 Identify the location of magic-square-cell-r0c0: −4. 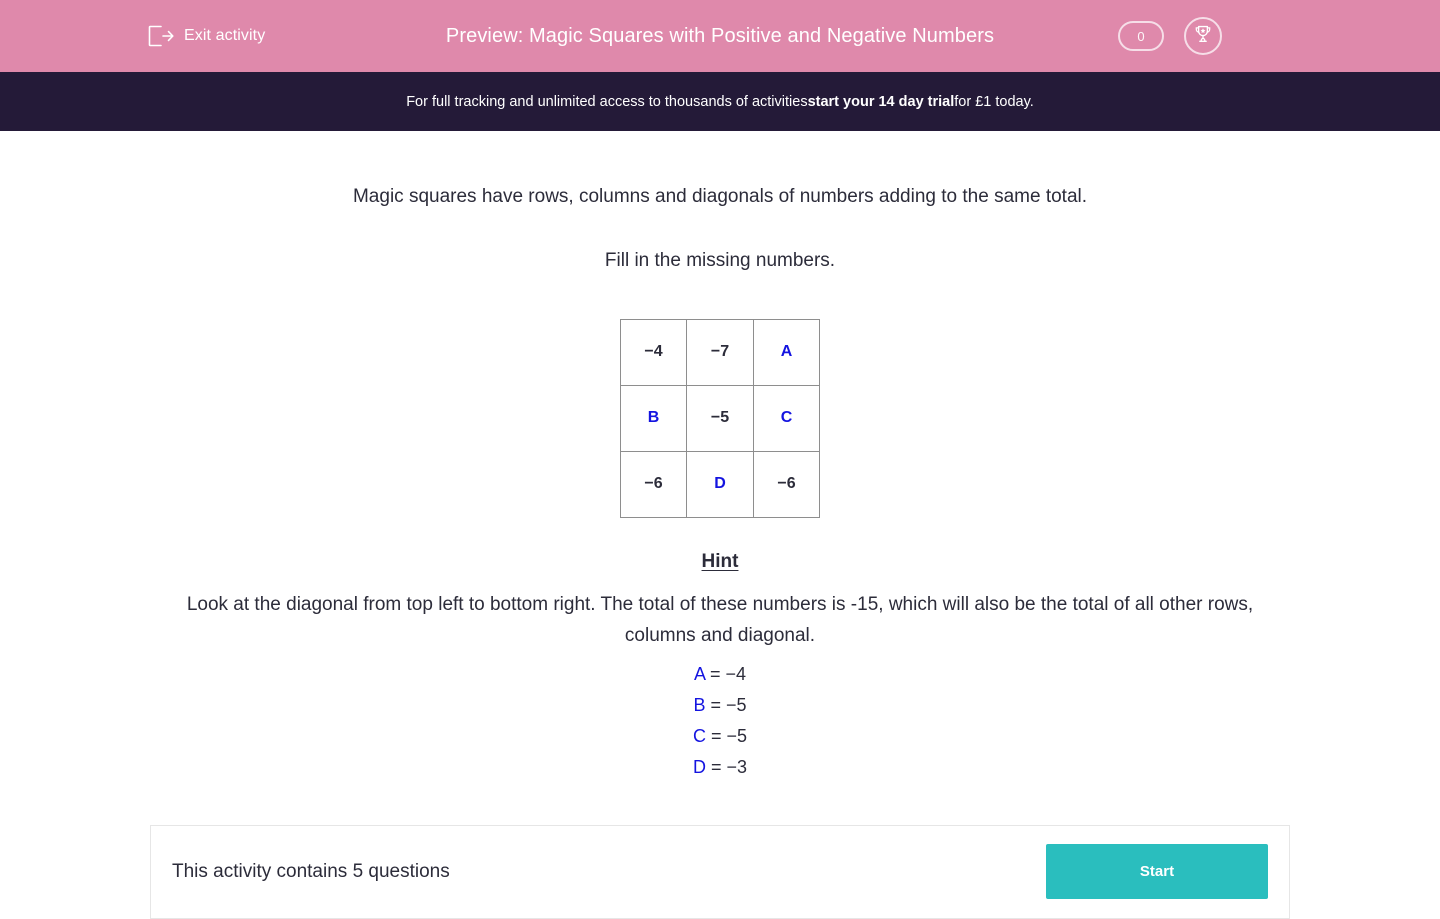
(653, 352).